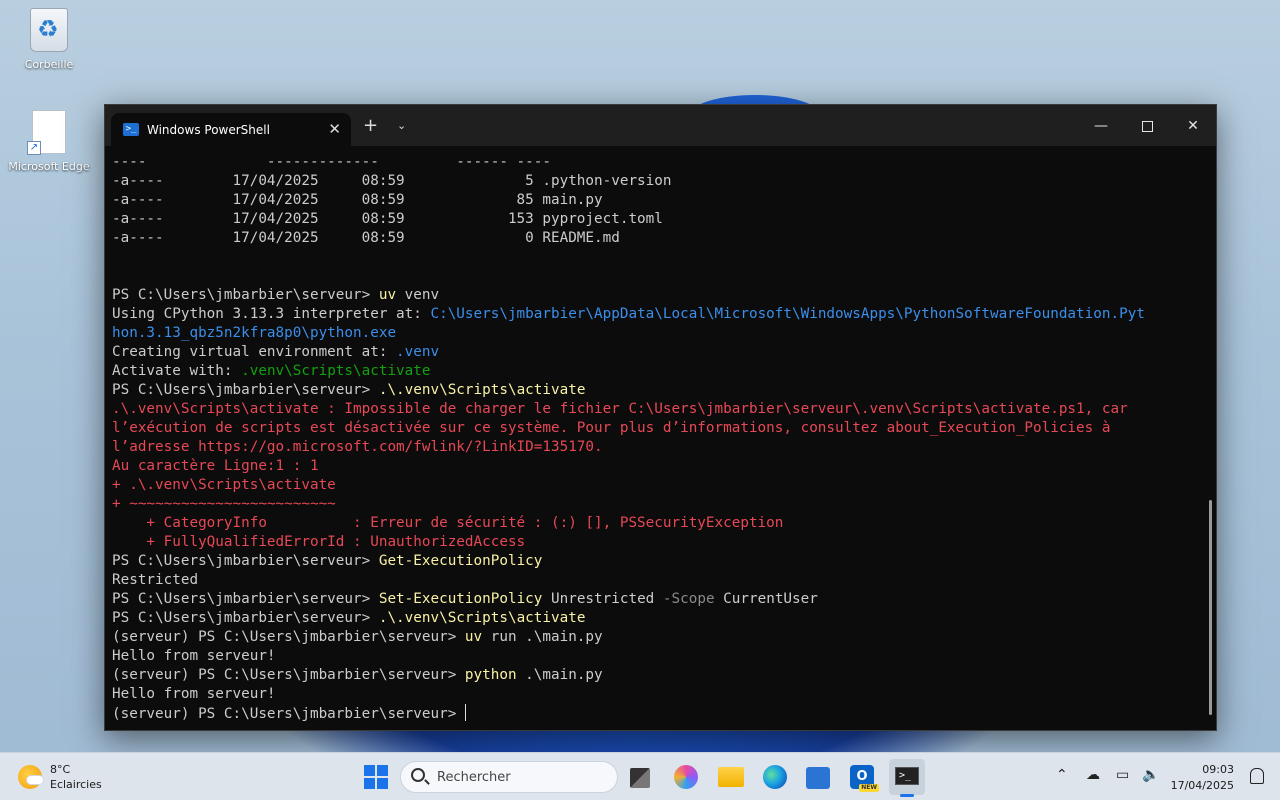  What do you see at coordinates (60, 769) in the screenshot?
I see `weather-temp: 8°C` at bounding box center [60, 769].